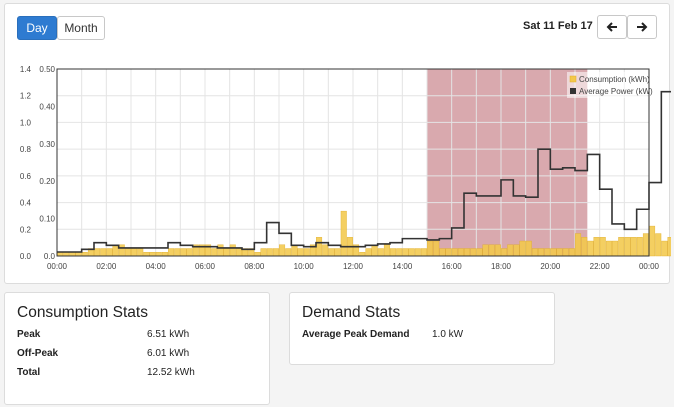  Describe the element at coordinates (304, 266) in the screenshot. I see `x-tick-label: 10:00` at that location.